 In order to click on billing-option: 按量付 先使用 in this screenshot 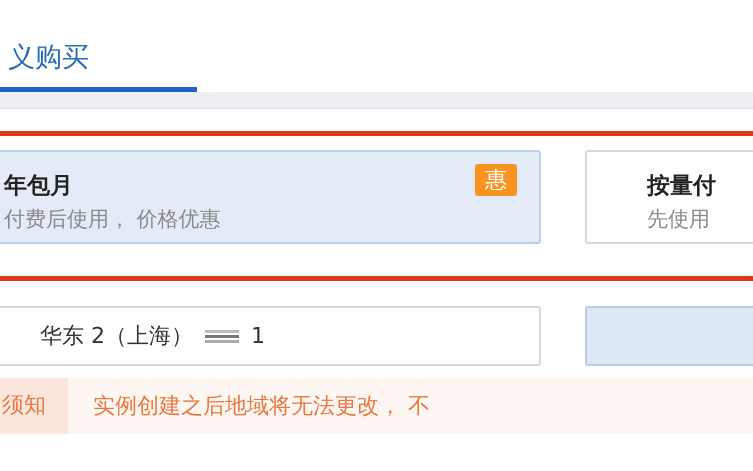, I will do `click(669, 197)`.